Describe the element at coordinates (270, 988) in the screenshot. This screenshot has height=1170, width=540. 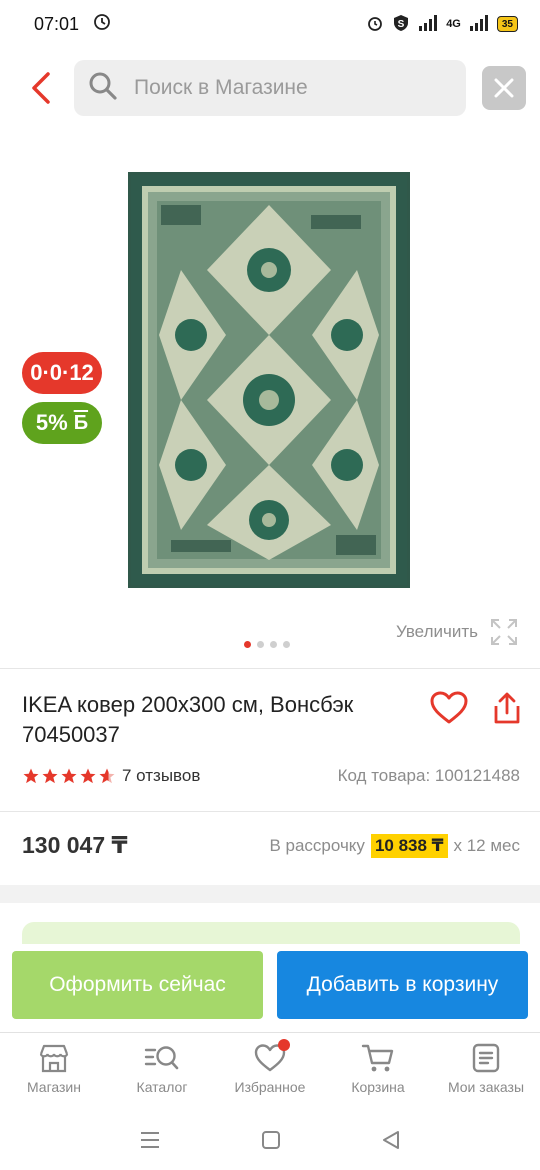
I see `action-bar: Оформить сейчас Добавить в корзину` at that location.